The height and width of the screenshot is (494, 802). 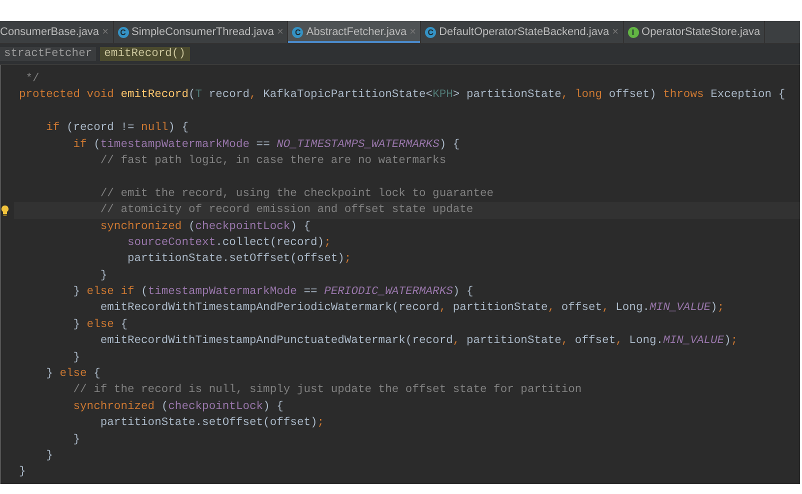 I want to click on code-line: // atomicity of record emission and offset state update, so click(x=286, y=210).